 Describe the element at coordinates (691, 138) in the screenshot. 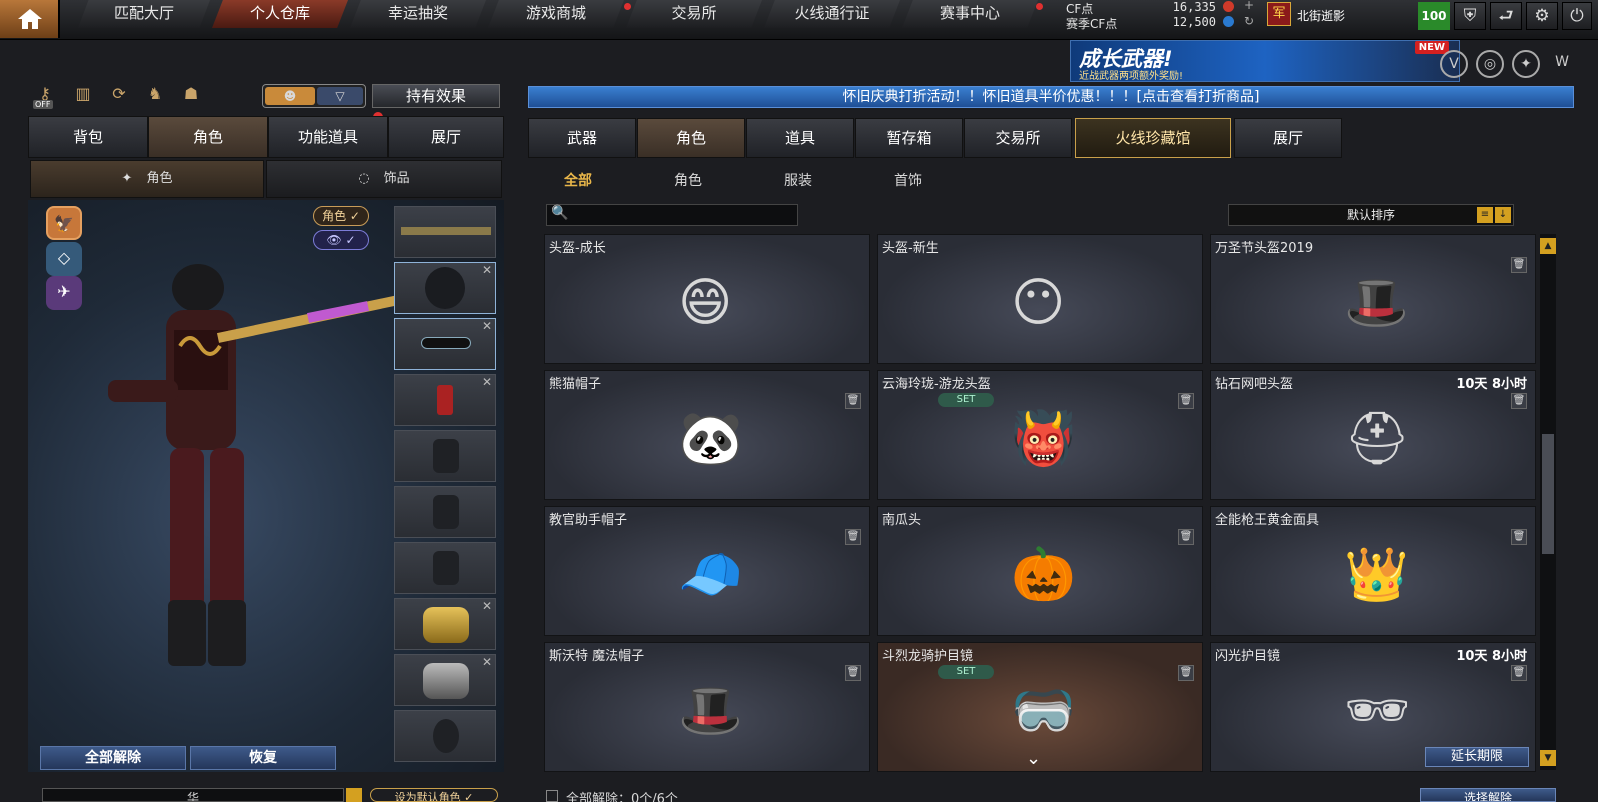

I see `tab-characters: 角色` at that location.